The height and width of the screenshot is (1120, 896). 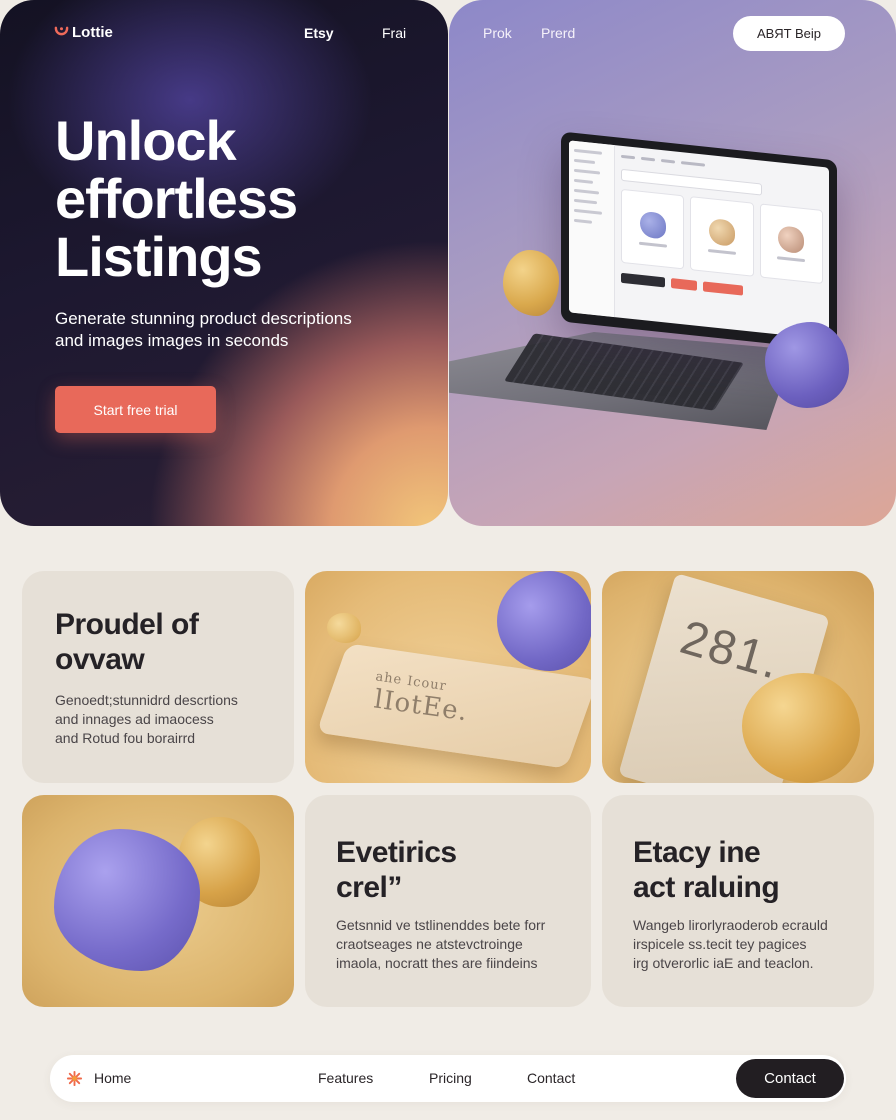 What do you see at coordinates (723, 963) in the screenshot?
I see `card-body-line: irg otverorlic iaE and teaclon.` at bounding box center [723, 963].